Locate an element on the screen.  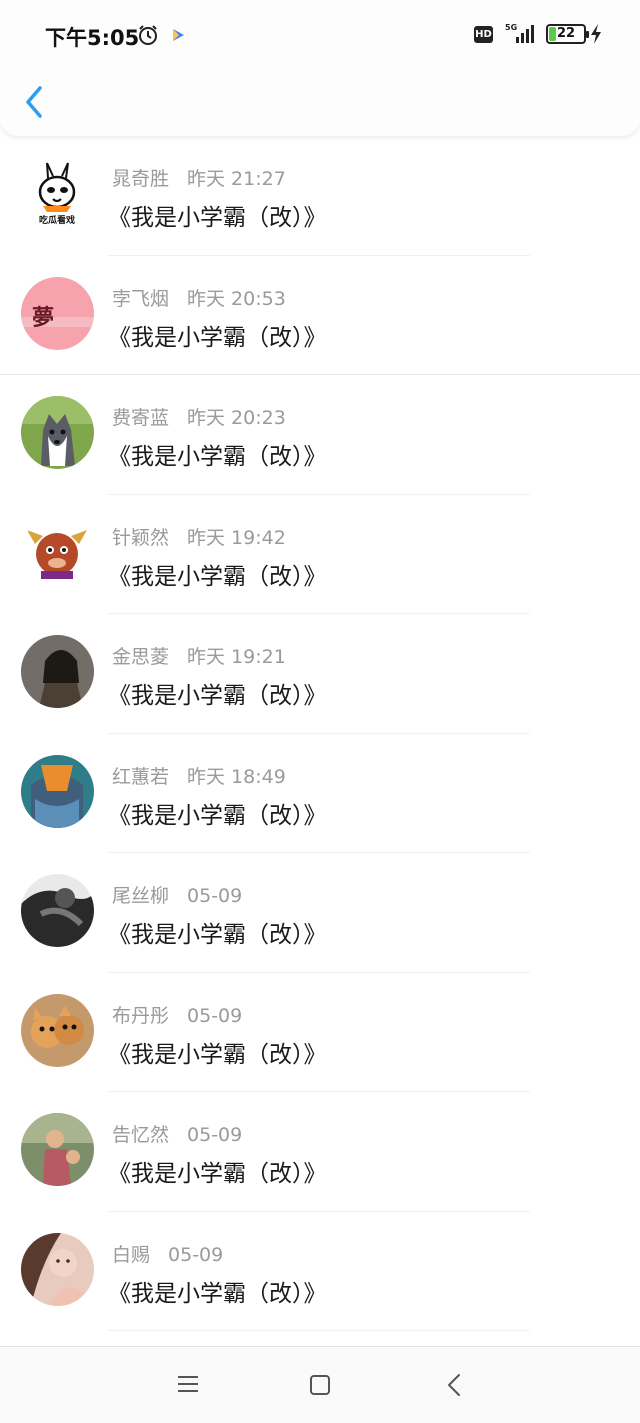
list-item: 针颖然 昨天 19:42 《我是小学霸（改）》 is located at coordinates (320, 554).